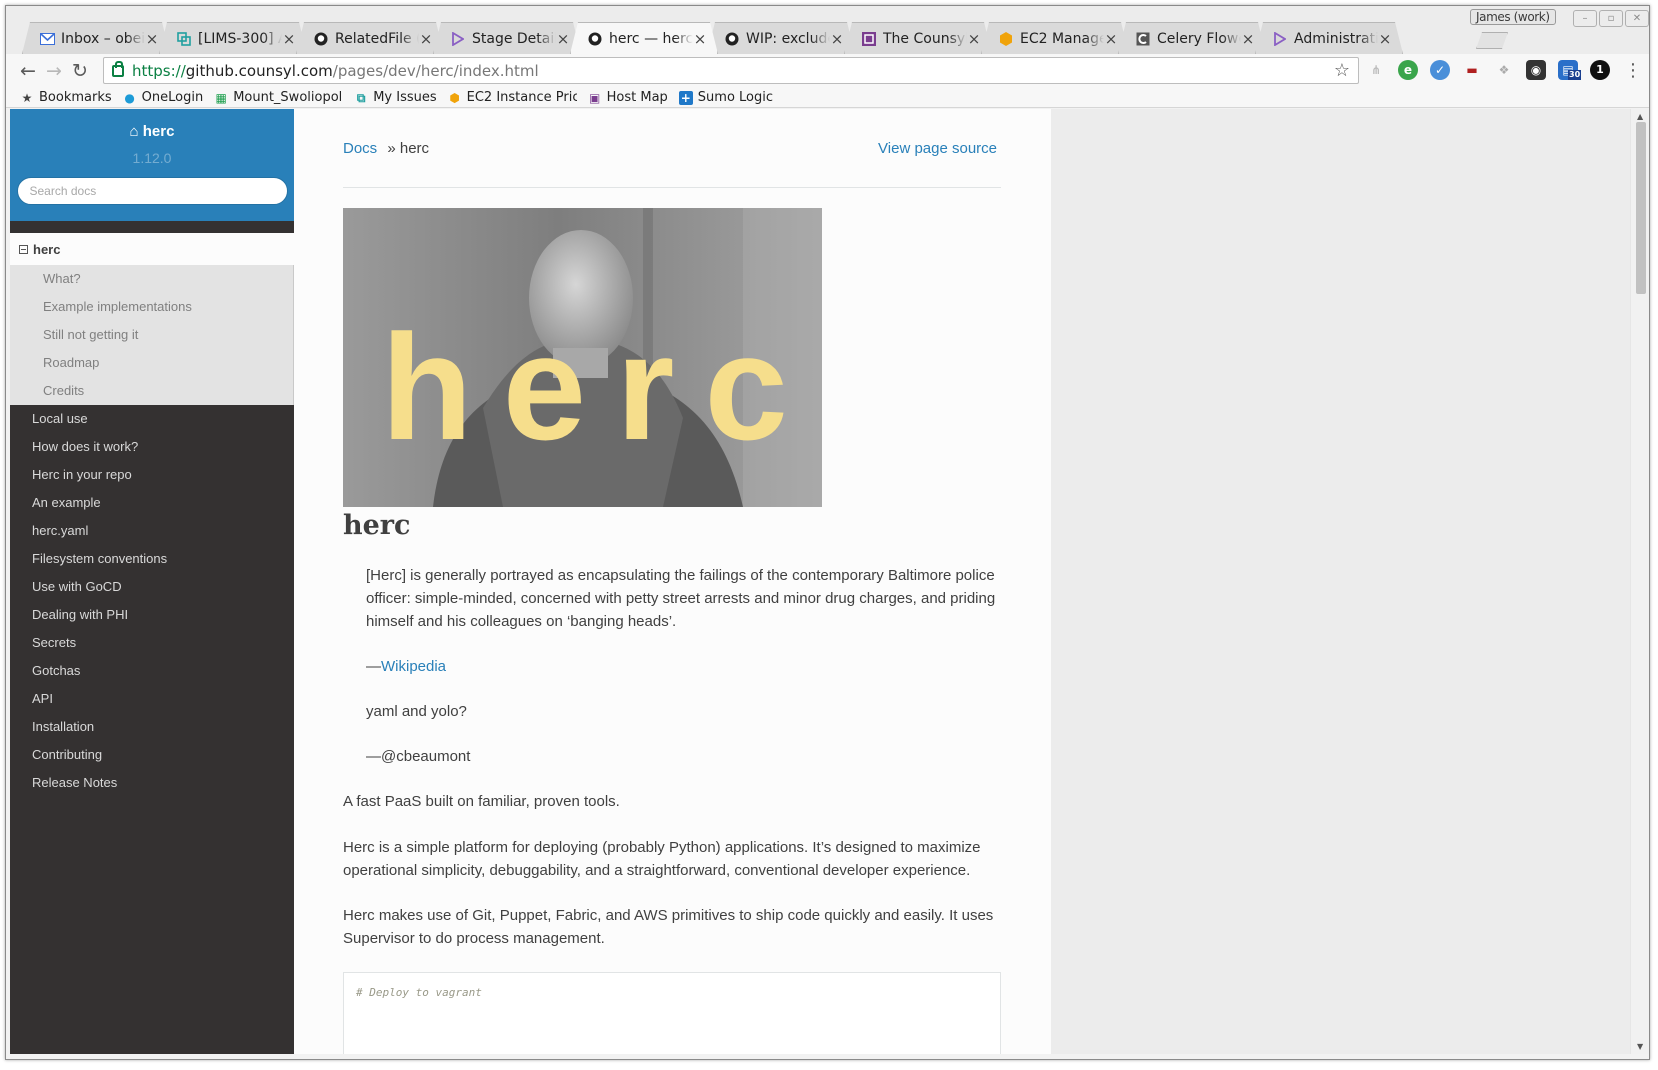  What do you see at coordinates (937, 148) in the screenshot?
I see `view-page-source-link: View page source` at bounding box center [937, 148].